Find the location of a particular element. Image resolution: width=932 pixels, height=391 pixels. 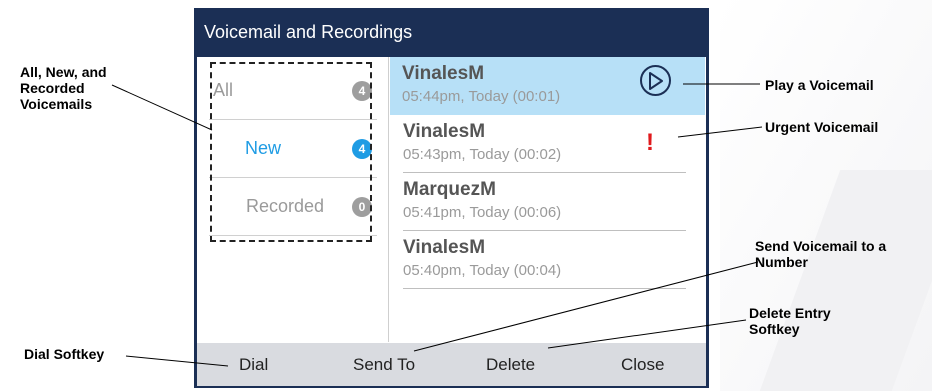

callout-urgent: Urgent Voicemail is located at coordinates (822, 127).